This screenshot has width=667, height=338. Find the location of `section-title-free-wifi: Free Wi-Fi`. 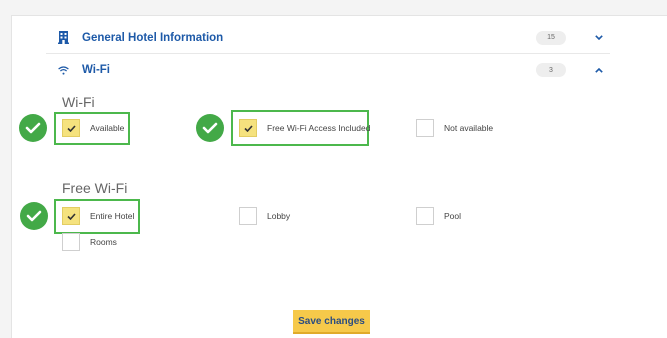

section-title-free-wifi: Free Wi-Fi is located at coordinates (95, 188).